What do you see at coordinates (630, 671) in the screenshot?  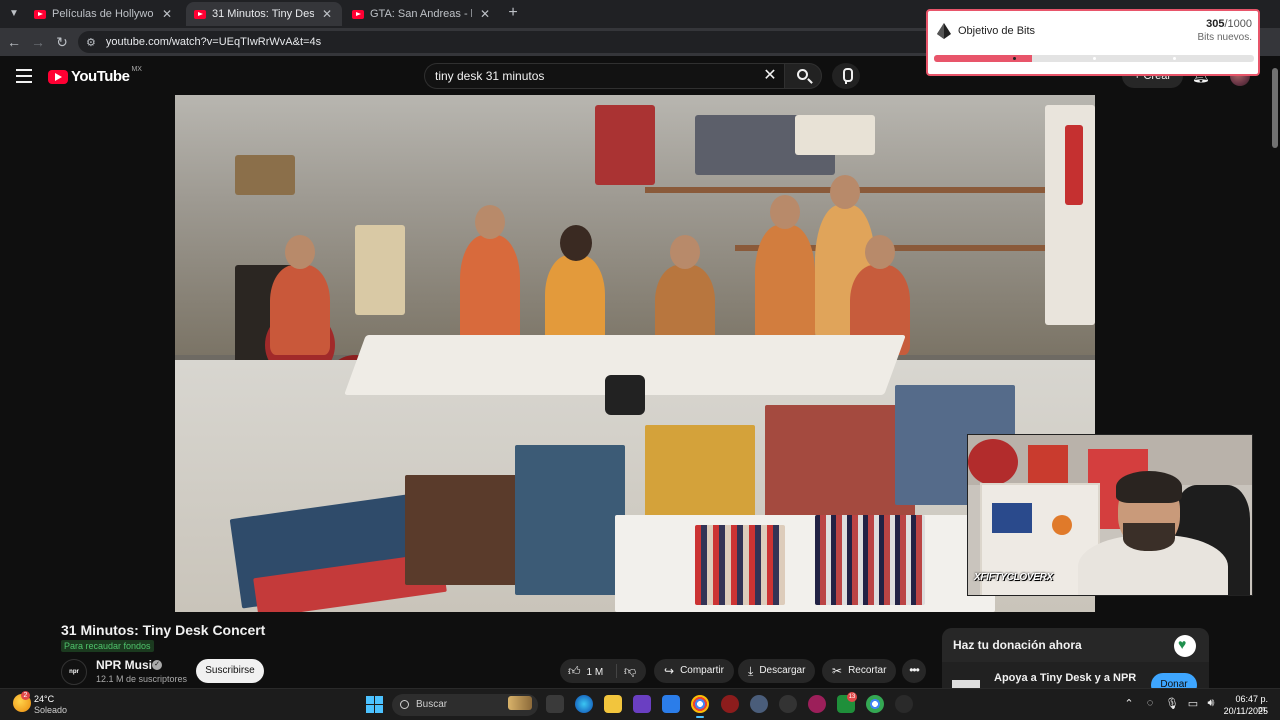 I see `dislike-thumbs-down-icon: 👎︎` at bounding box center [630, 671].